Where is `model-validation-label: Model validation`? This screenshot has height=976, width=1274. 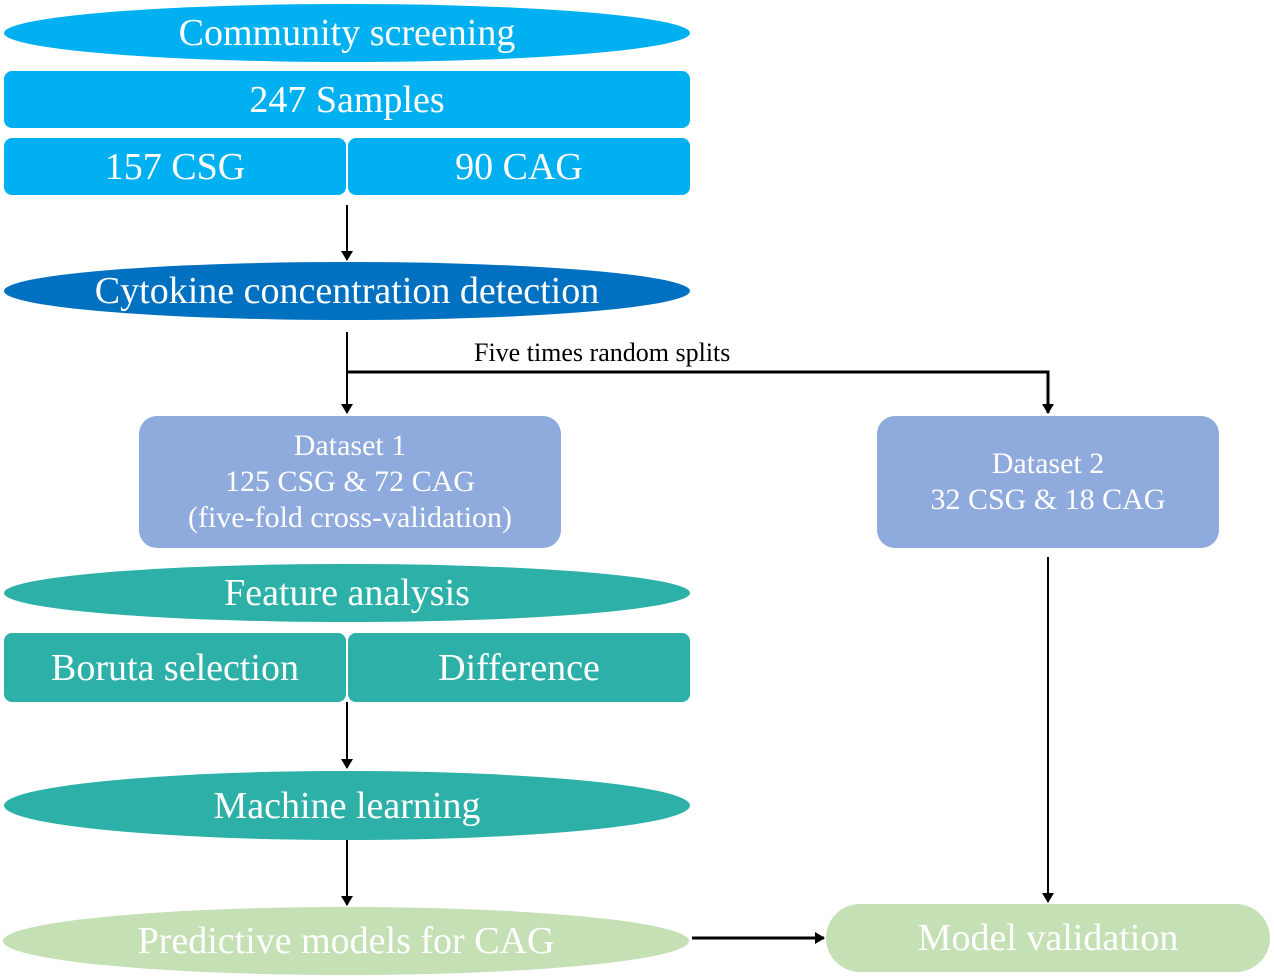
model-validation-label: Model validation is located at coordinates (1048, 938).